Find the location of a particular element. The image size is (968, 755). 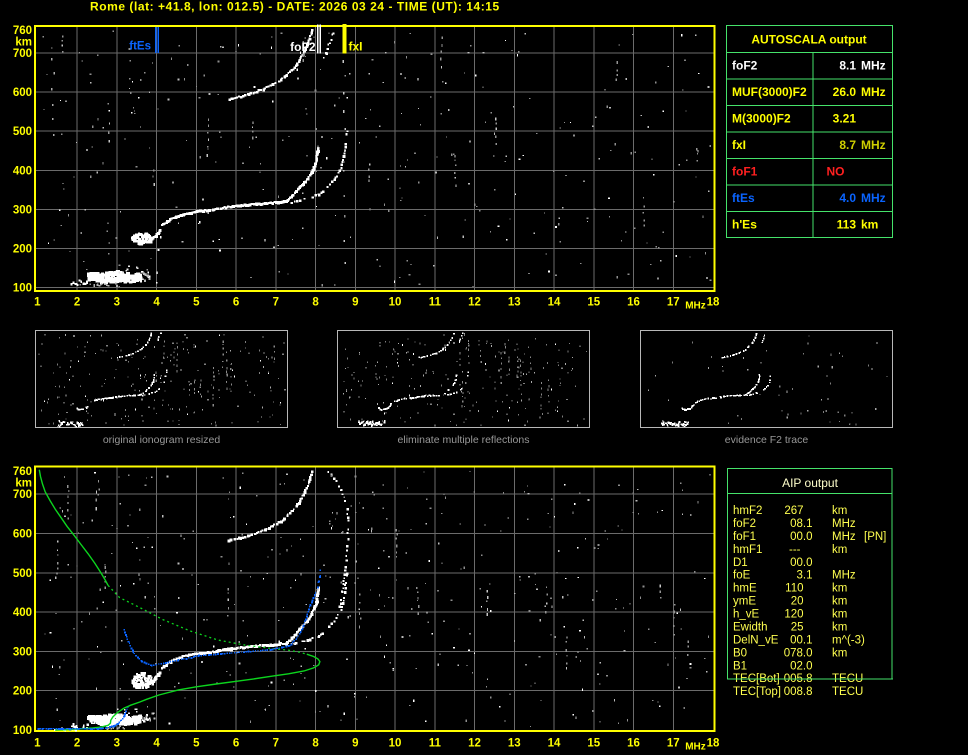

svg-text: 00.0 is located at coordinates (801, 563).